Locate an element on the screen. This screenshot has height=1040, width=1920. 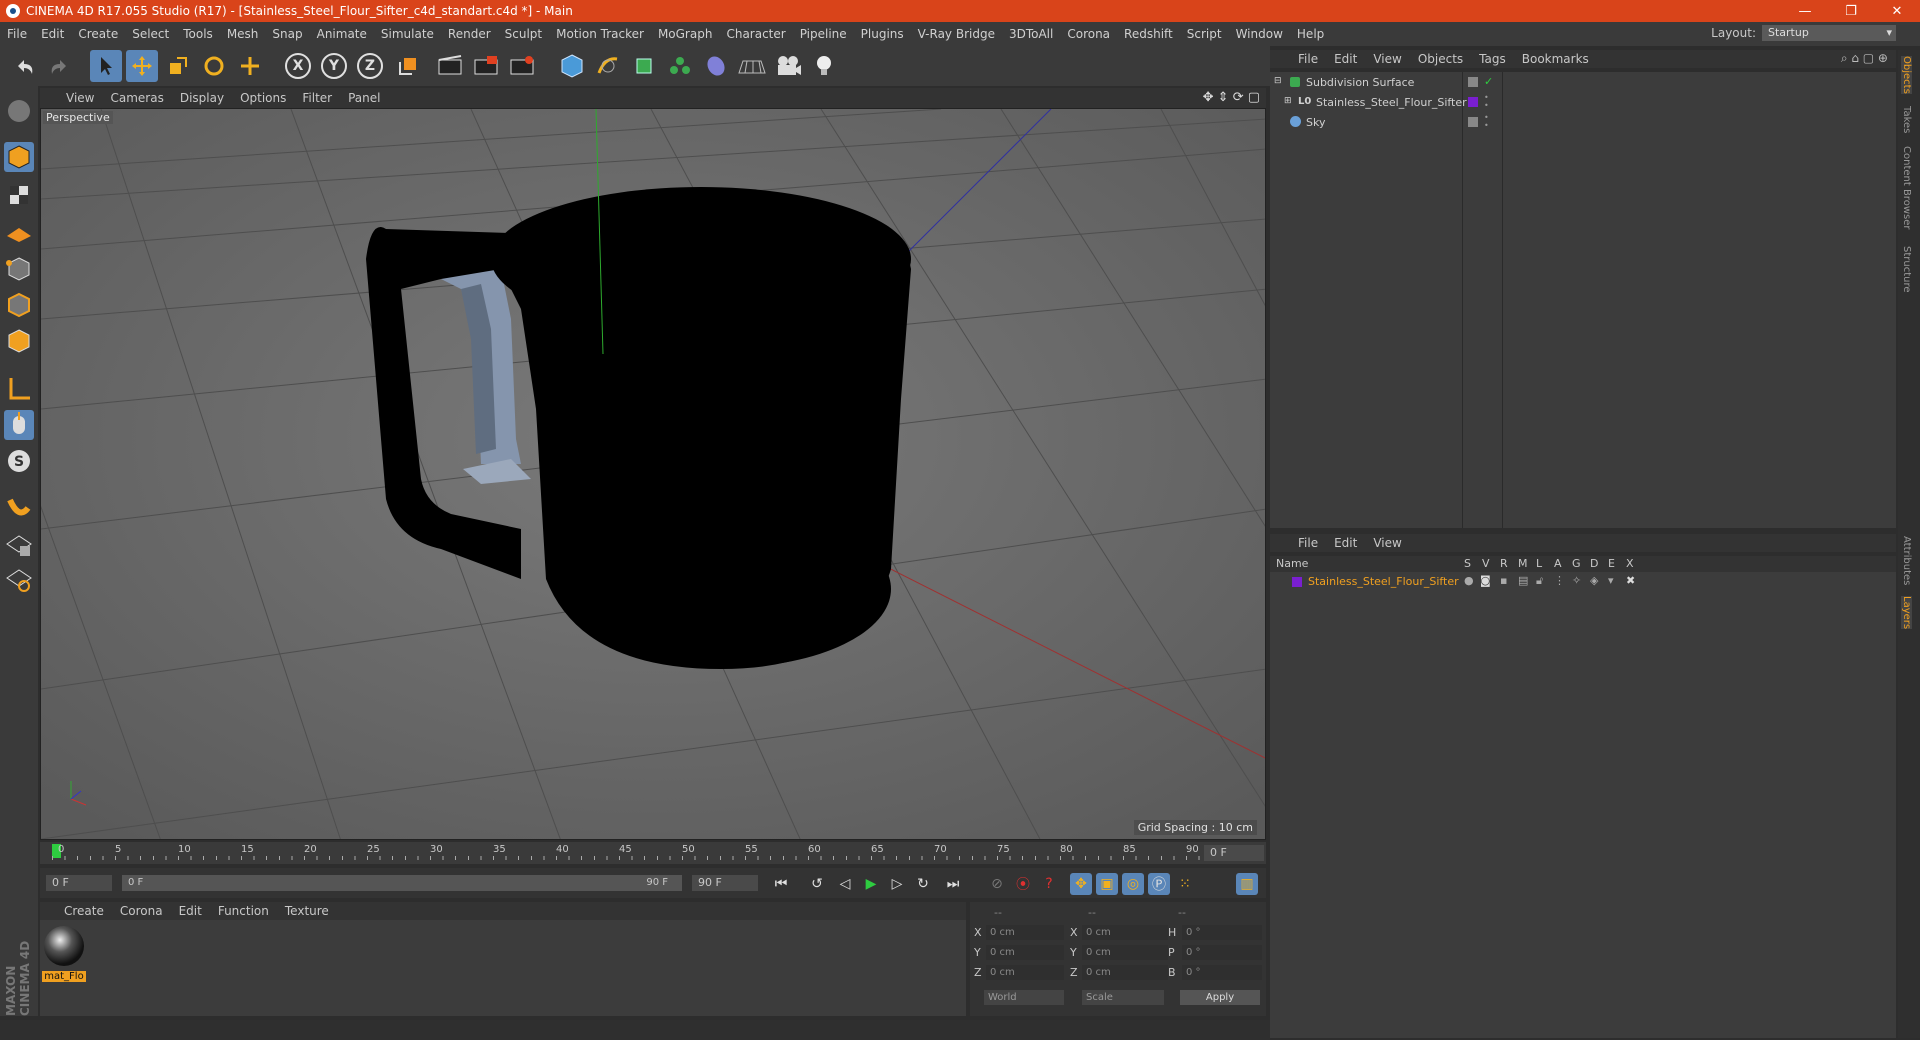
pos-y-field: 0 cm is located at coordinates (1025, 952).